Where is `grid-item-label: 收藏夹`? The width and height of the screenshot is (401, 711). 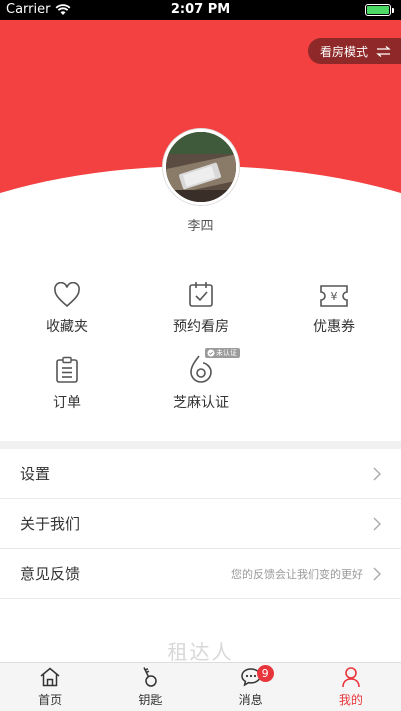 grid-item-label: 收藏夹 is located at coordinates (67, 327).